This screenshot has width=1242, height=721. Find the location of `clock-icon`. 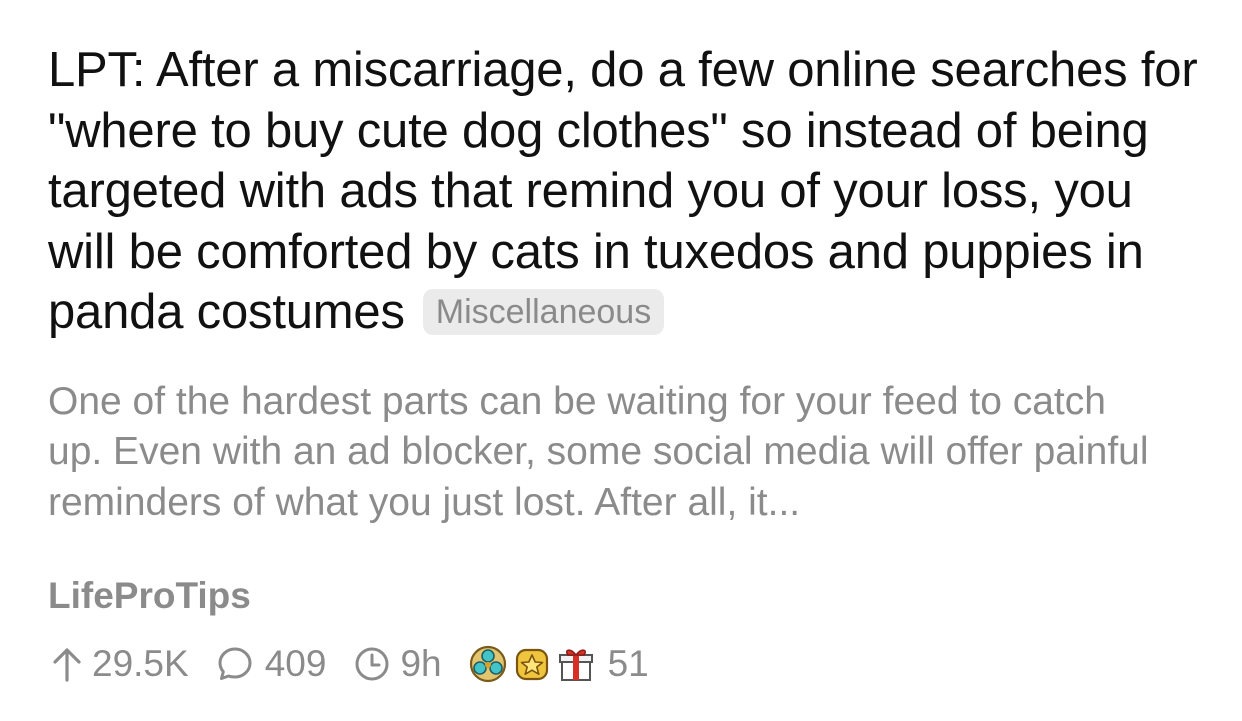

clock-icon is located at coordinates (372, 664).